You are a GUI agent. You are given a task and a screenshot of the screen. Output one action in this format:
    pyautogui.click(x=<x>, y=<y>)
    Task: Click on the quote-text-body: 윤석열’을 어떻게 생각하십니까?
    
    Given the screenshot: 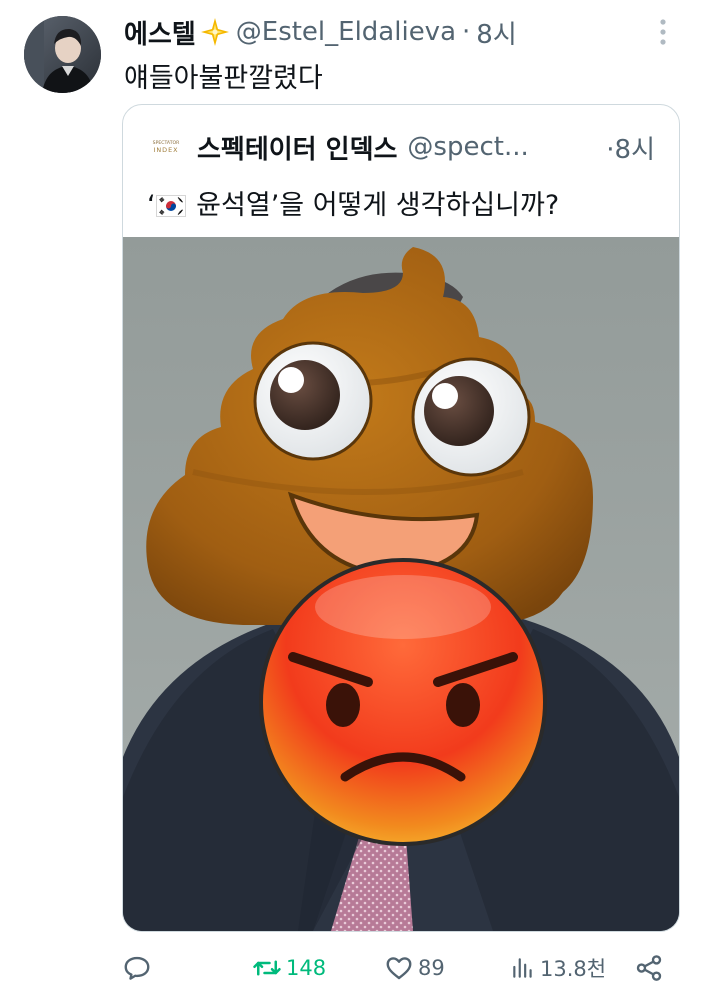 What is the action you would take?
    pyautogui.click(x=373, y=205)
    